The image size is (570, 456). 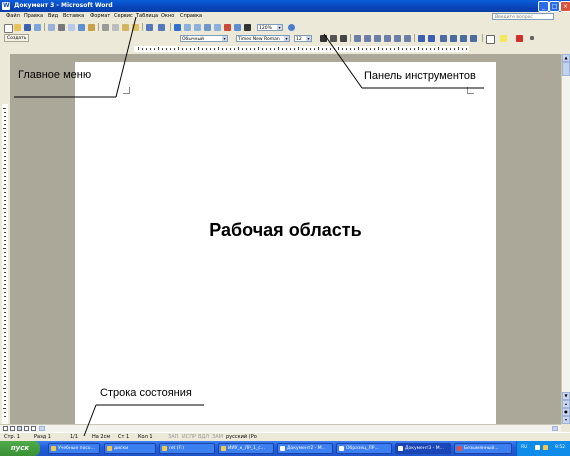 I want to click on font-select: Times New Roman ▾, so click(x=263, y=38).